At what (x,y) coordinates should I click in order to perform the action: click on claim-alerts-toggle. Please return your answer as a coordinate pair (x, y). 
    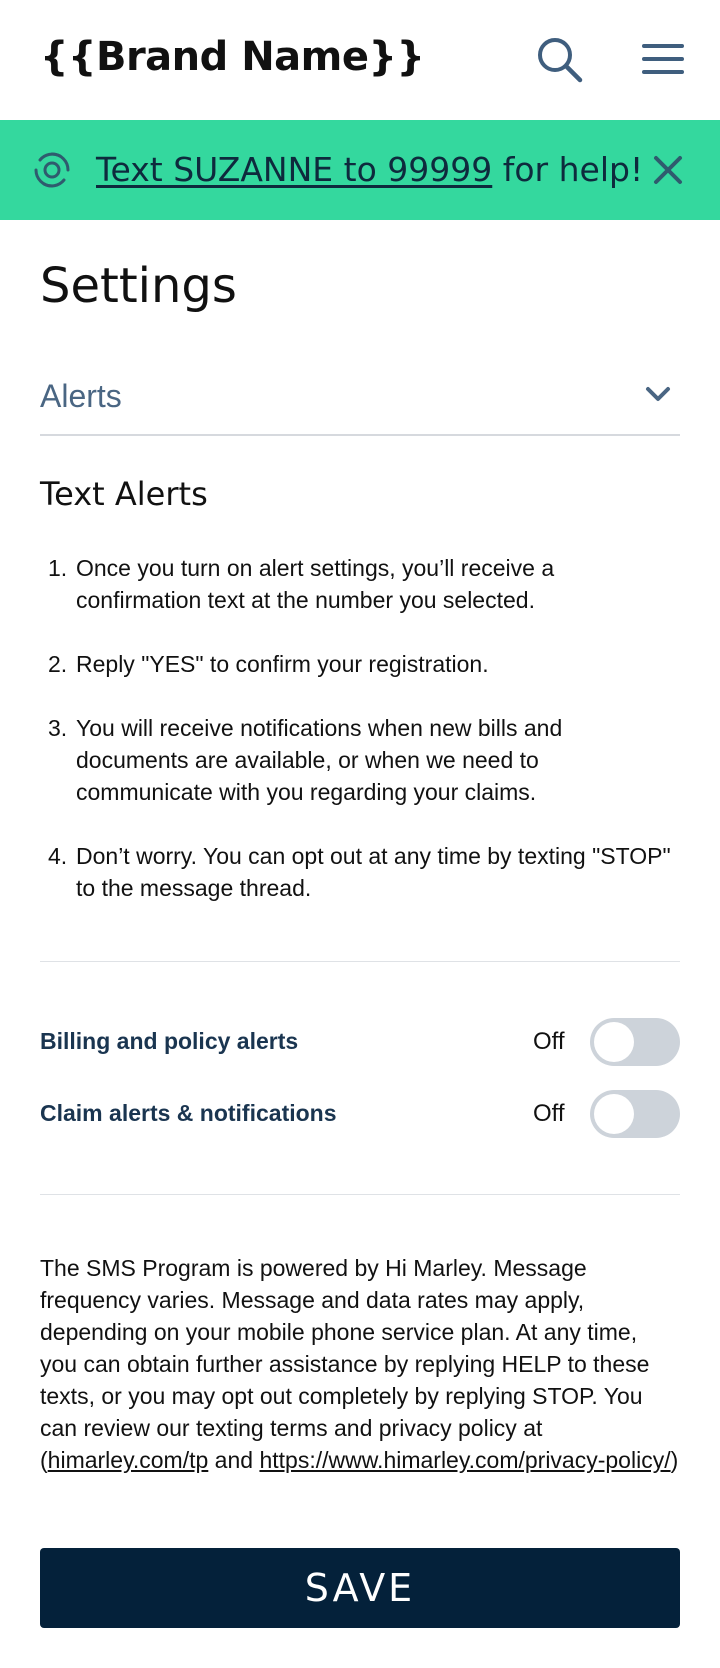
    Looking at the image, I should click on (635, 1114).